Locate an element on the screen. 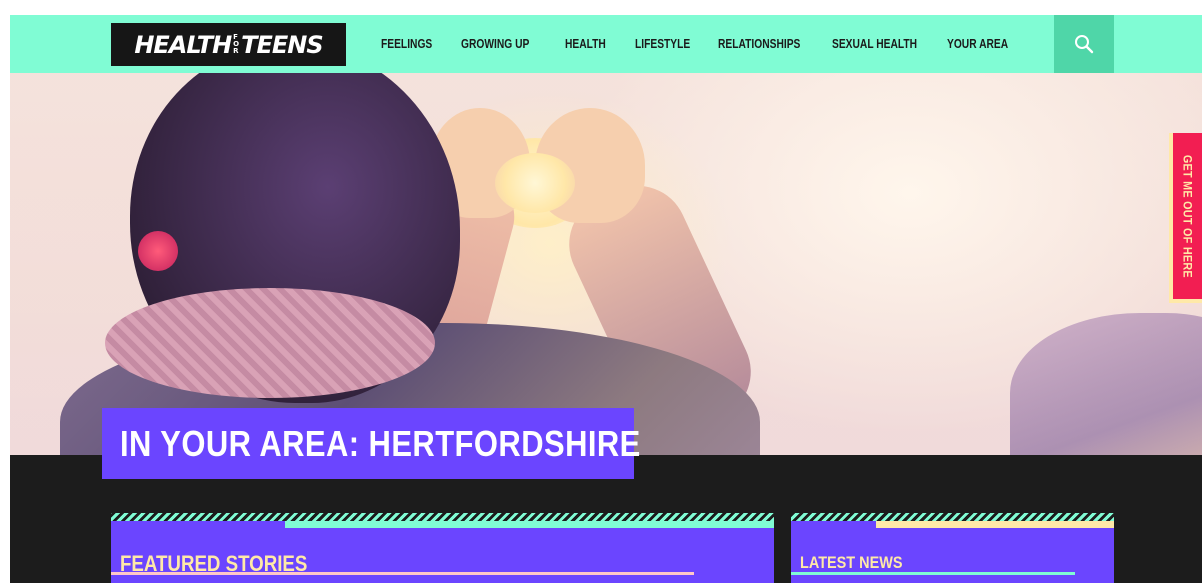 The image size is (1202, 583). latest-news-title: LATEST NEWS is located at coordinates (851, 562).